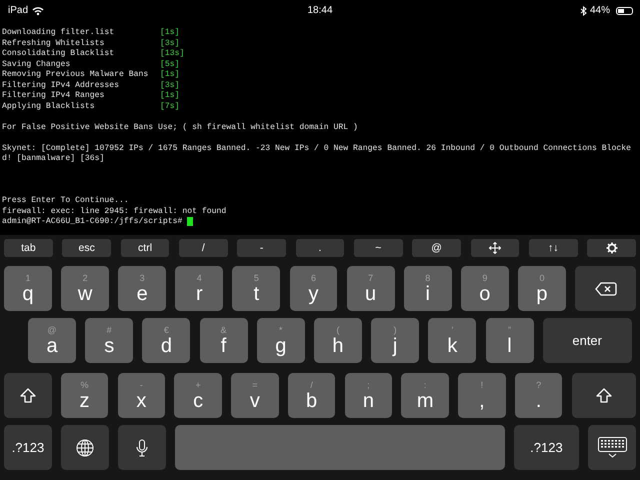  I want to click on backspace-key, so click(605, 288).